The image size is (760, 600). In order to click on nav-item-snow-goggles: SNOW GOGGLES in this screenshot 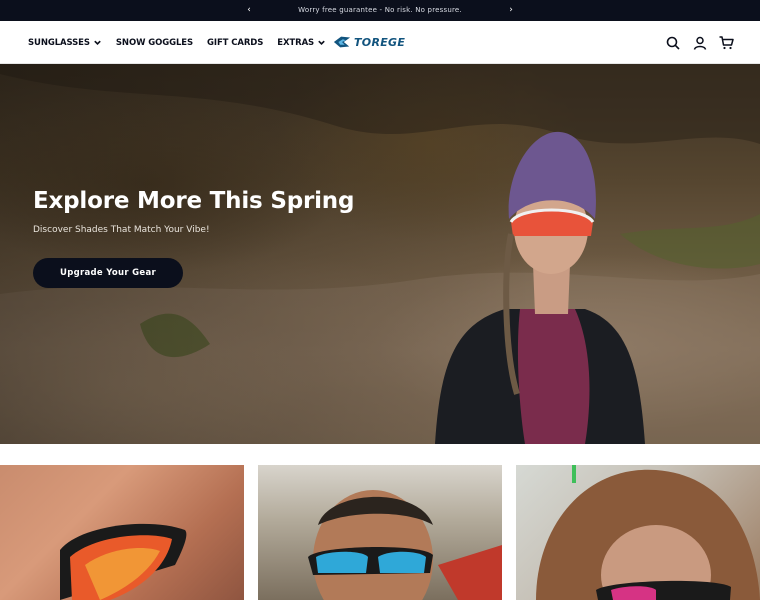, I will do `click(154, 43)`.